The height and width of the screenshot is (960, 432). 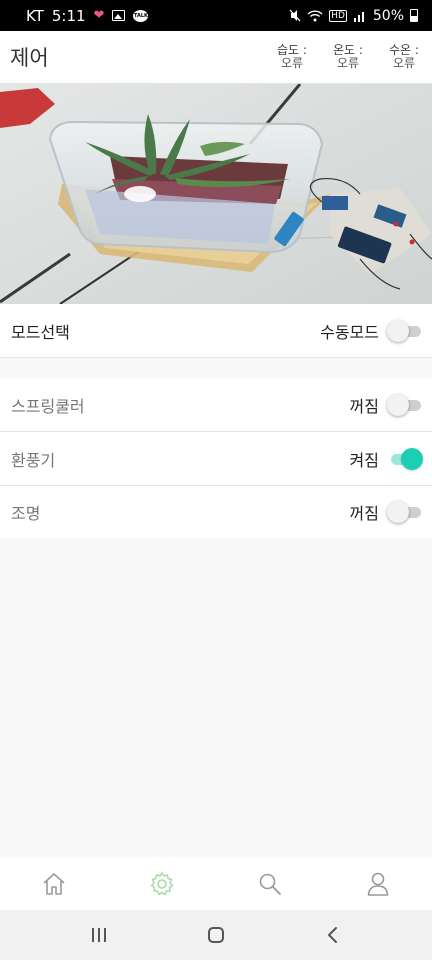 What do you see at coordinates (141, 15) in the screenshot?
I see `chat-notification-icon: TALK` at bounding box center [141, 15].